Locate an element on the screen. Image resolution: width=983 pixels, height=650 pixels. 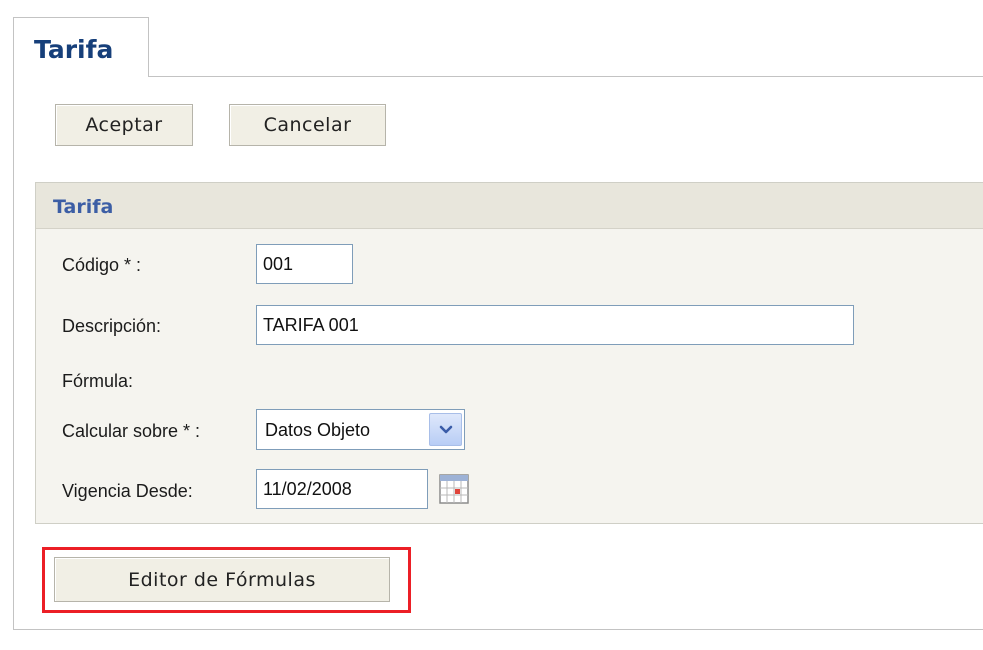
calcular-selected-value: Datos Objeto is located at coordinates (318, 430).